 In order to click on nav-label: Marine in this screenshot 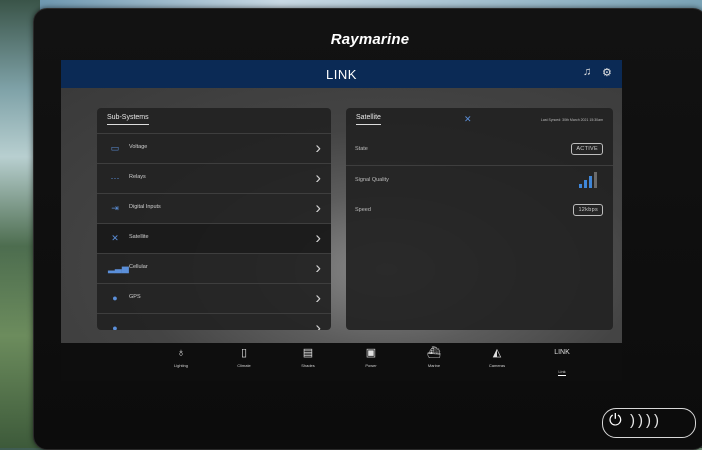, I will do `click(434, 365)`.